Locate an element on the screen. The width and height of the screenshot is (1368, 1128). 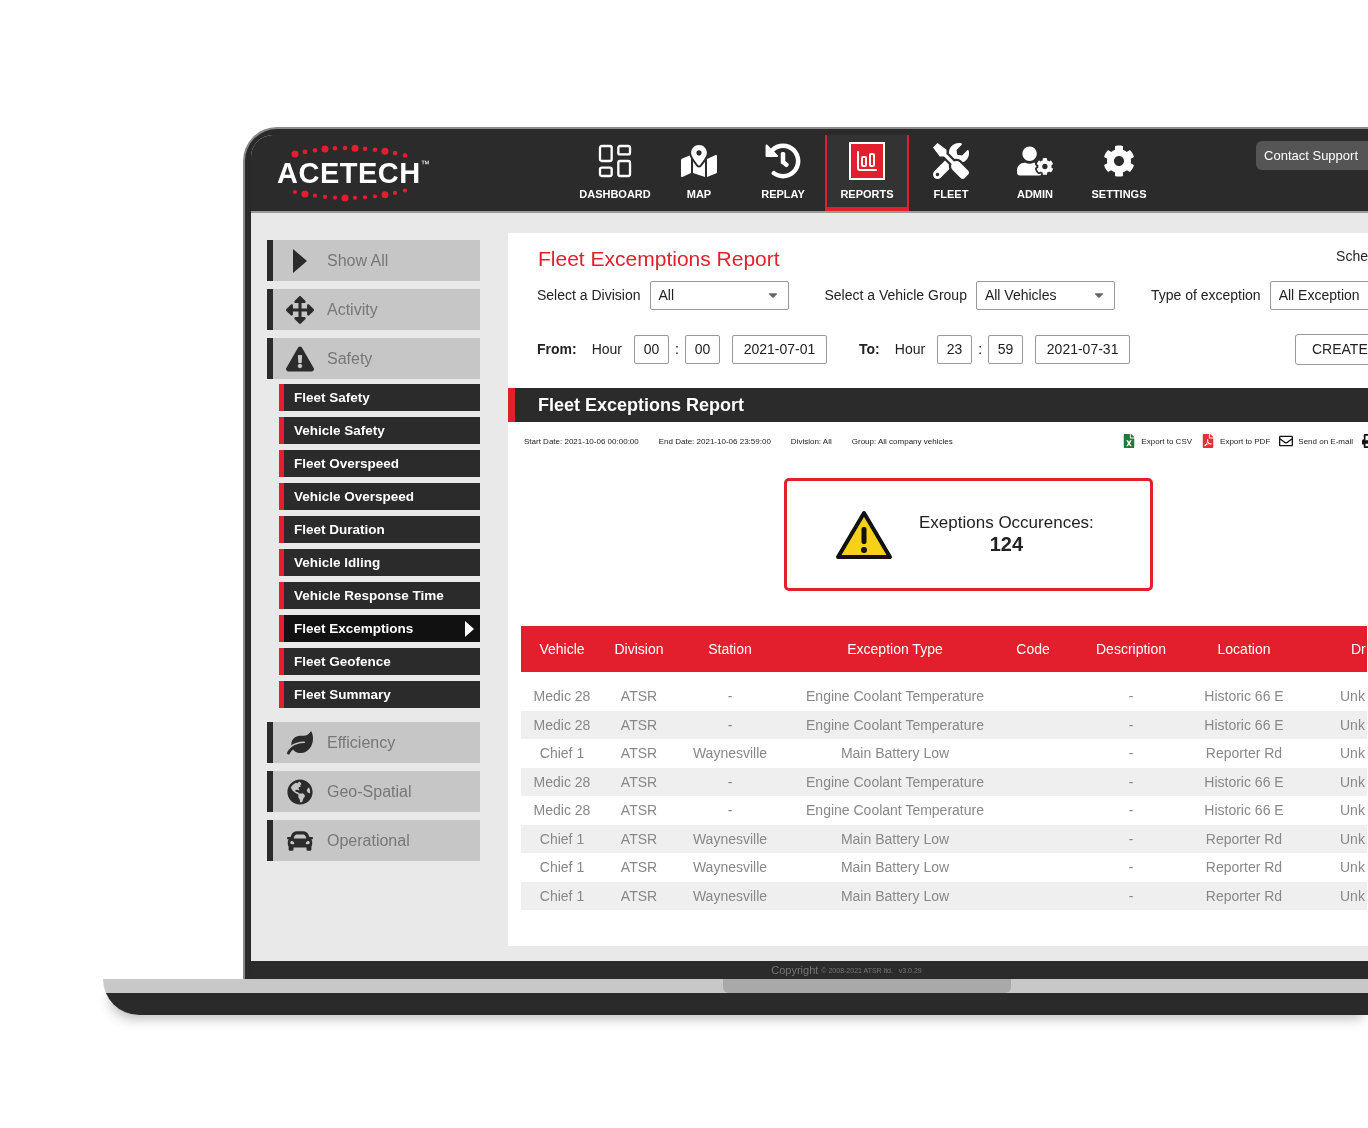
pdf-icon is located at coordinates (1208, 441).